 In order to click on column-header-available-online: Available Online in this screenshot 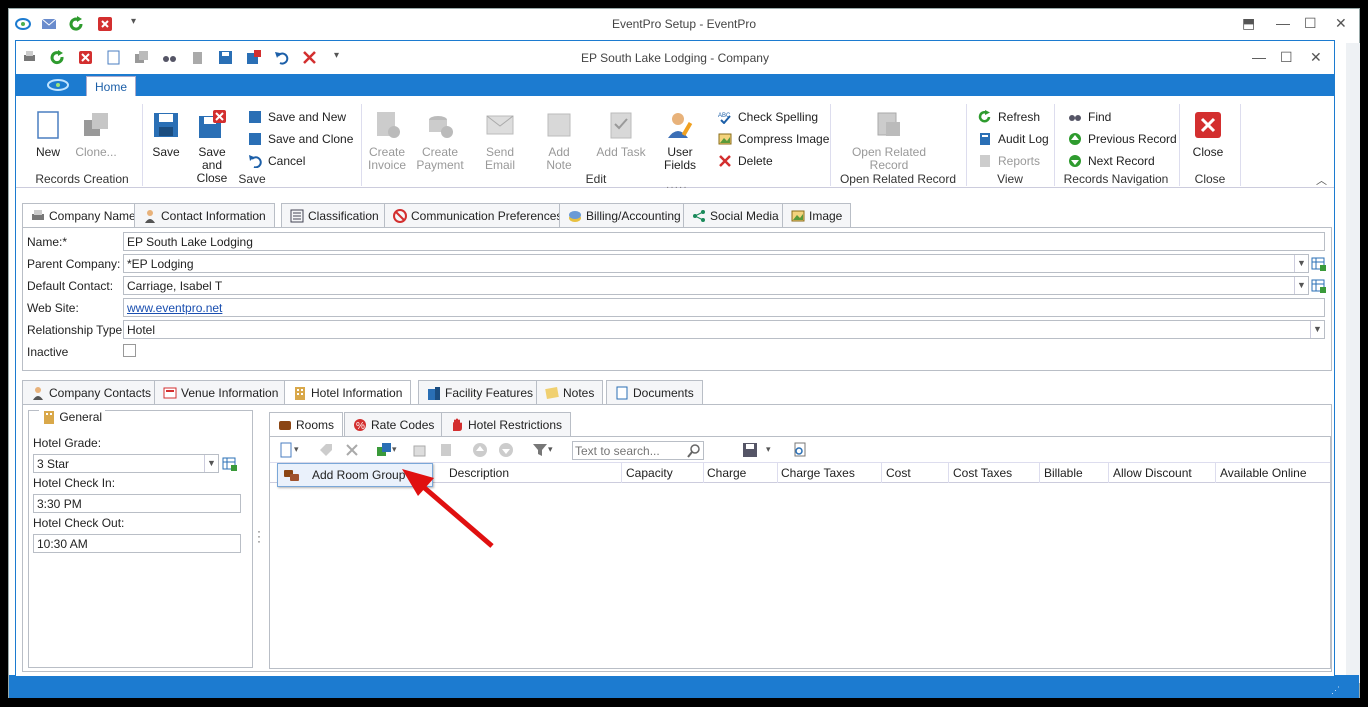, I will do `click(1263, 473)`.